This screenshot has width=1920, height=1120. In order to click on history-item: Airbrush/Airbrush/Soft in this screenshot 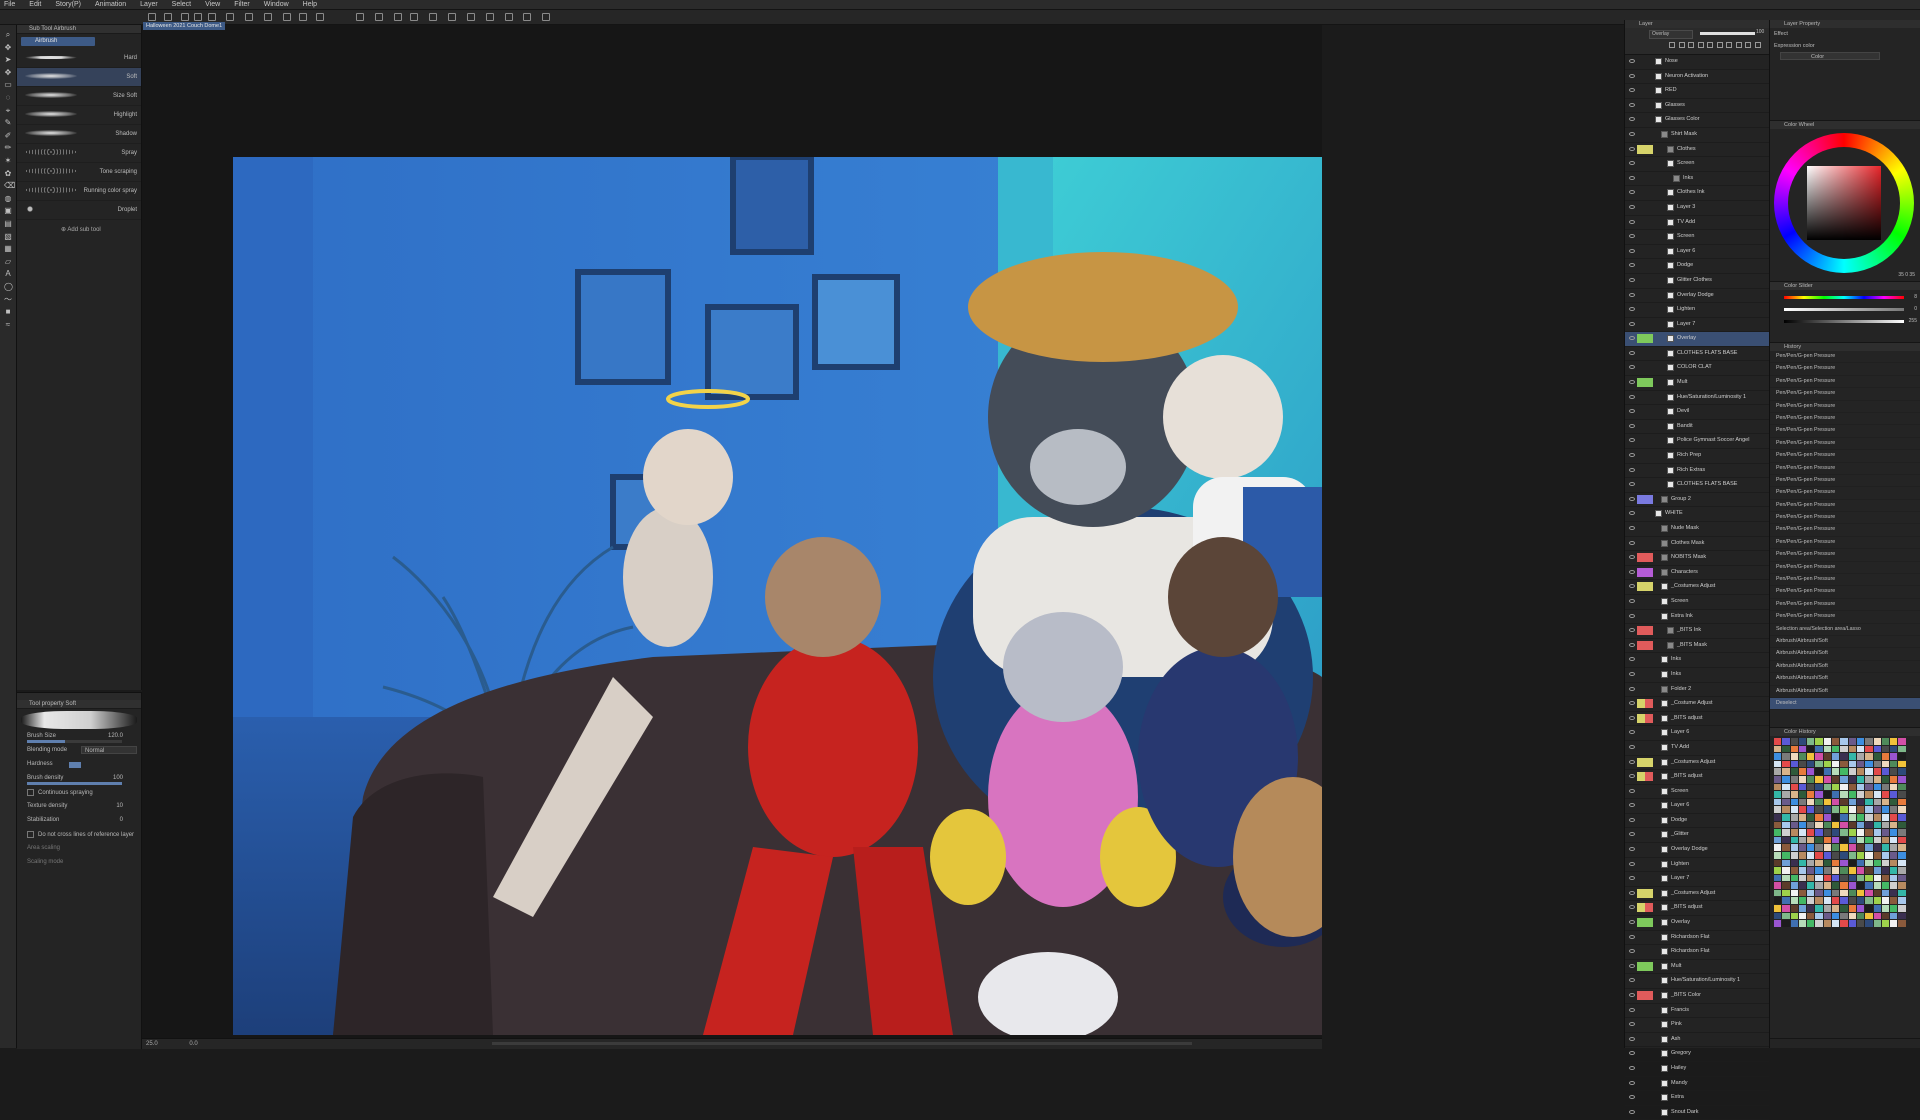, I will do `click(1845, 642)`.